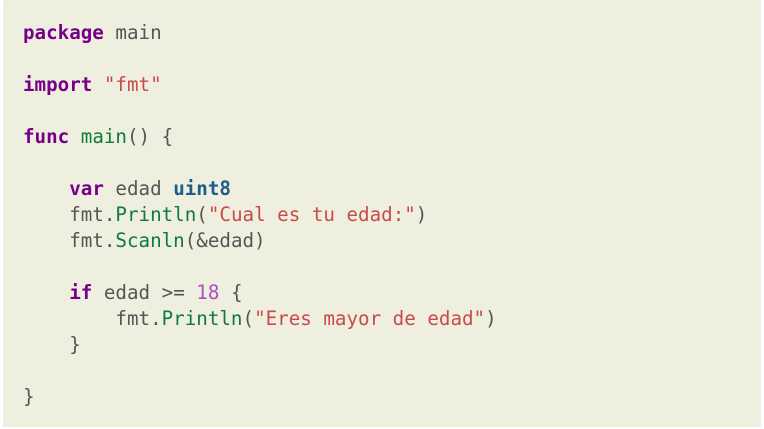 The image size is (764, 429). What do you see at coordinates (150, 240) in the screenshot?
I see `code-token: Scanln` at bounding box center [150, 240].